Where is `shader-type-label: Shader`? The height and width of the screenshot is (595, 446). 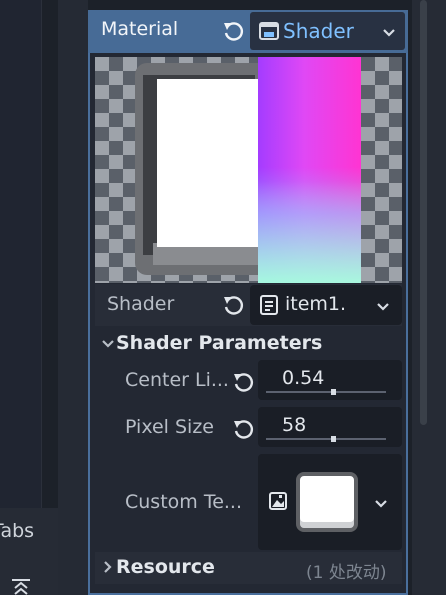 shader-type-label: Shader is located at coordinates (318, 31).